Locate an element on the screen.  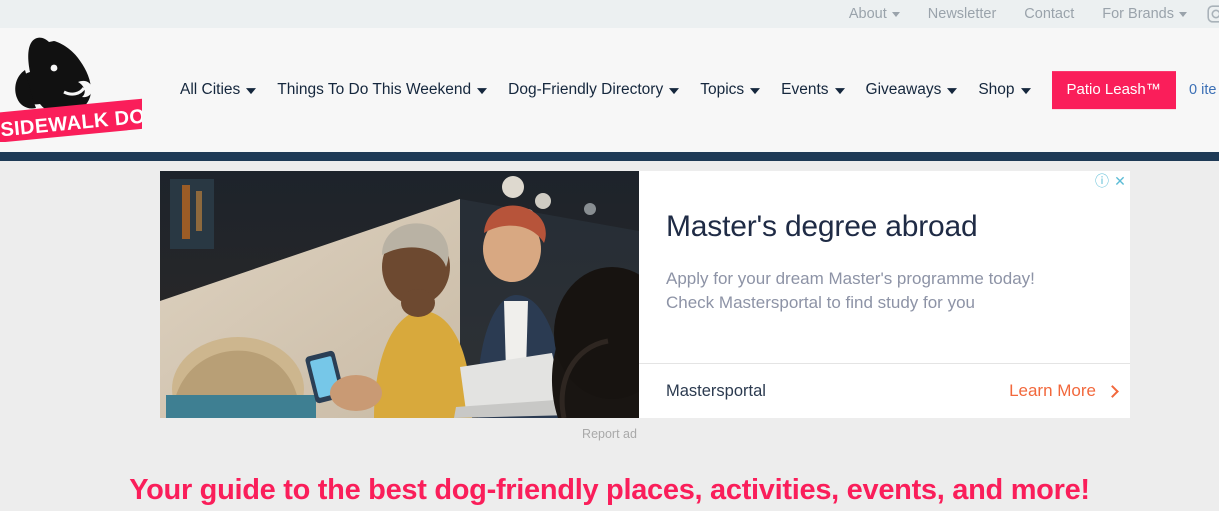
topbar-item-for-brands: For Brands is located at coordinates (1144, 14).